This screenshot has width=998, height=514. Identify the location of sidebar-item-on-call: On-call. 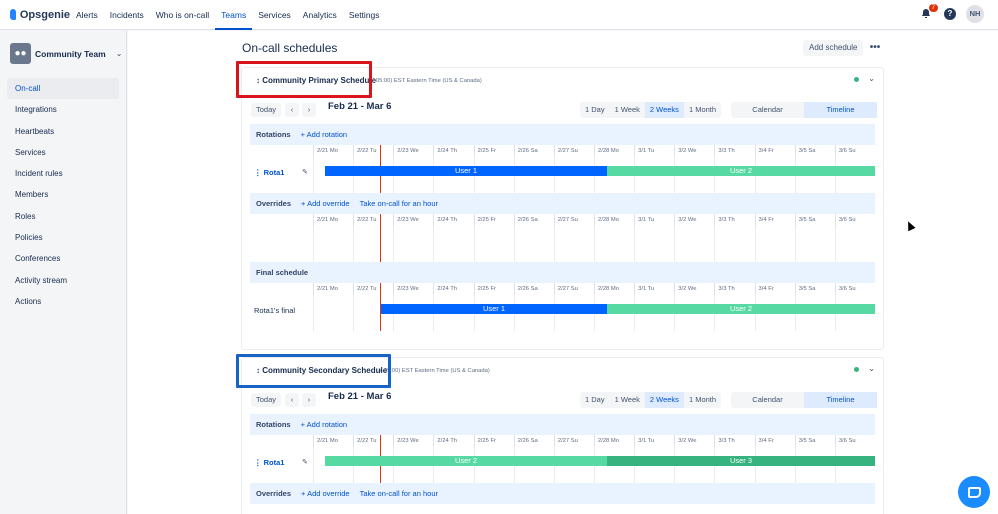
(63, 89).